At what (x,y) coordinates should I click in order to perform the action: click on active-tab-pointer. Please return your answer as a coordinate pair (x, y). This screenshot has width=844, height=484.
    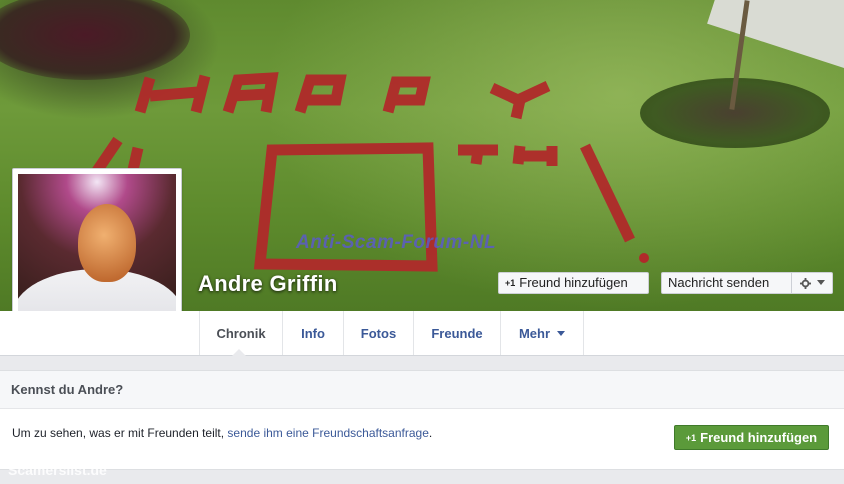
    Looking at the image, I should click on (239, 352).